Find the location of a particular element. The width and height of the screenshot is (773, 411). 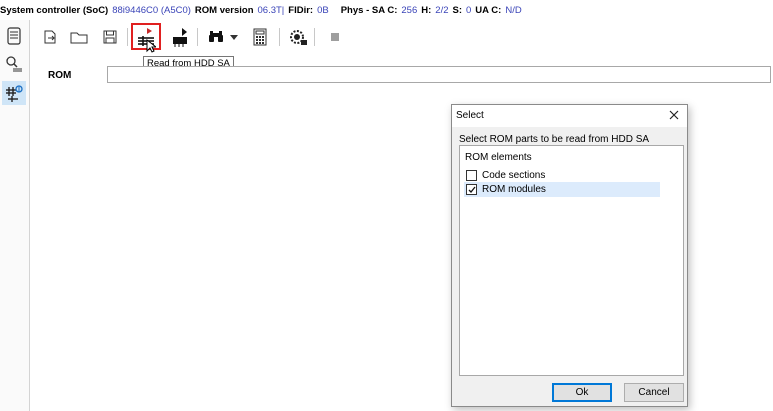

checkmark-icon is located at coordinates (472, 189).